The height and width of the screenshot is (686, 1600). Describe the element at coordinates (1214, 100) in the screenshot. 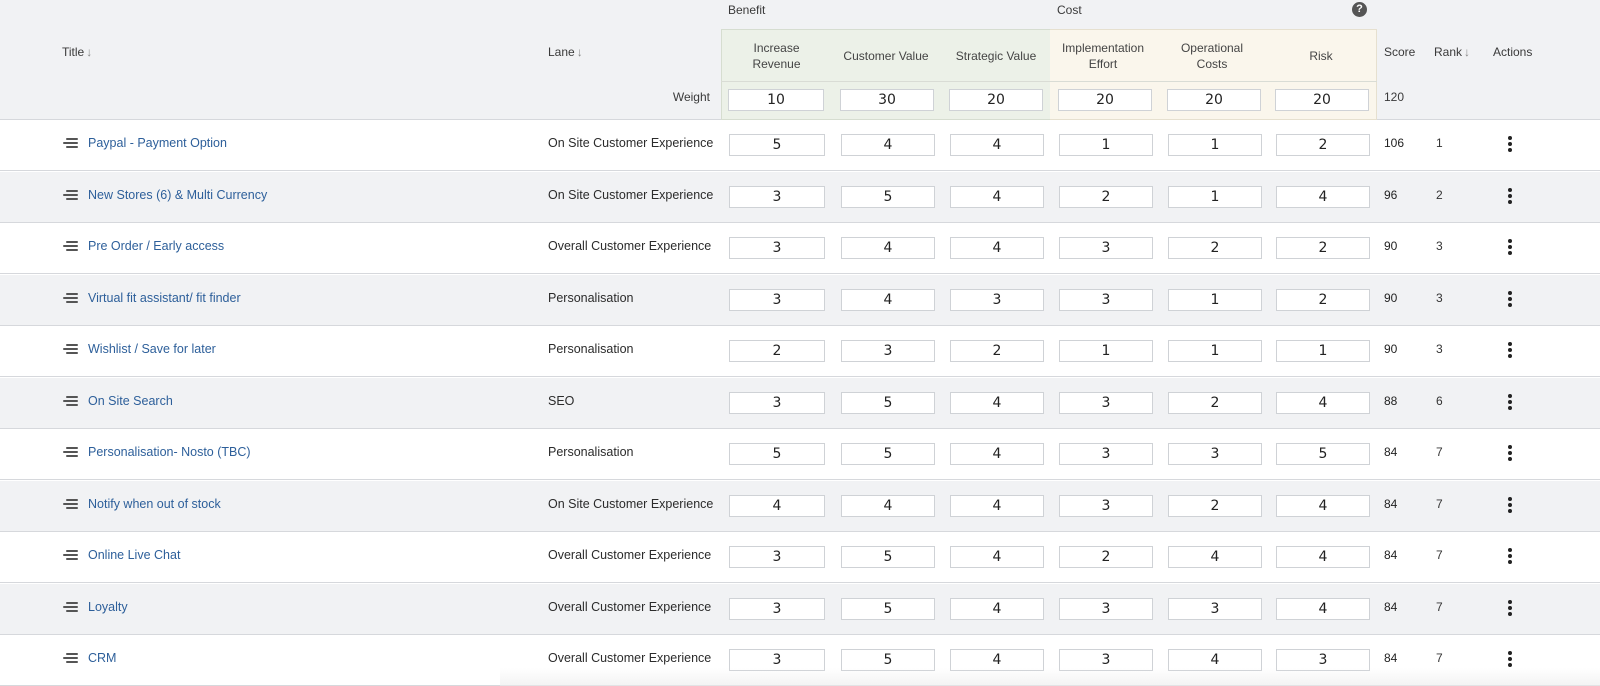

I see `weight-input-operational-costs: 20` at that location.